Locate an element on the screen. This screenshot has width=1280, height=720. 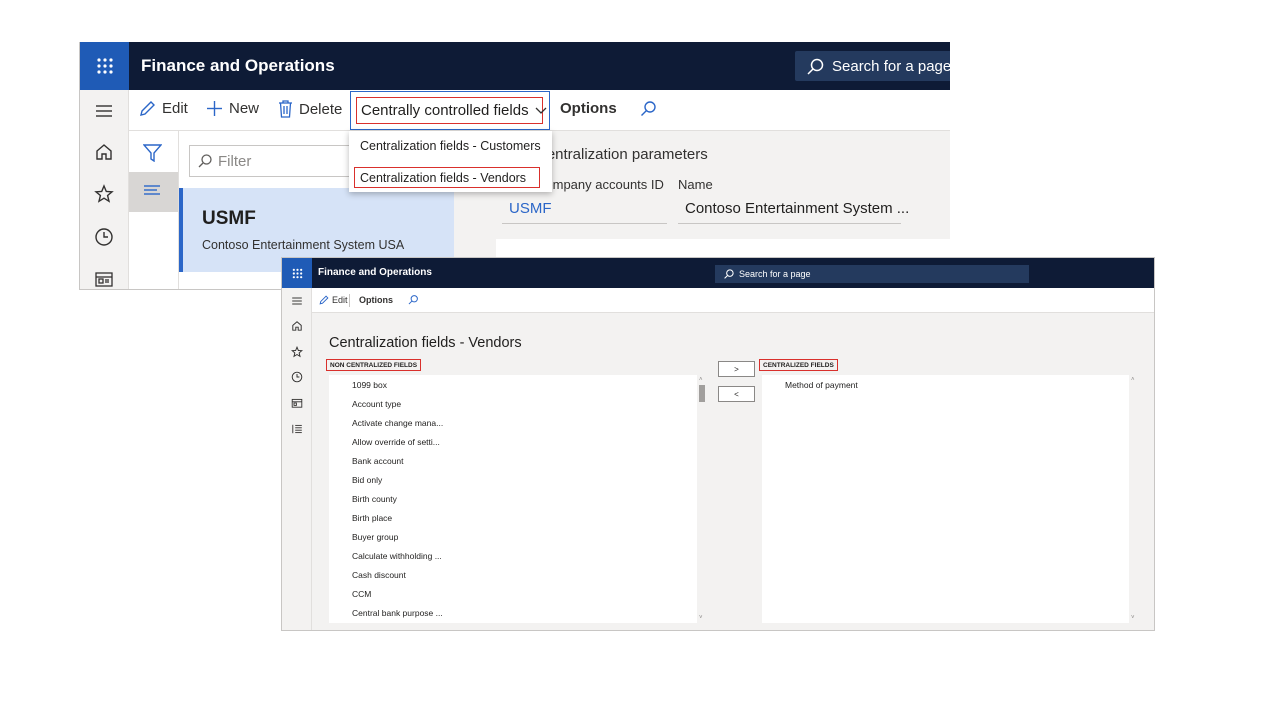
list-item: Buyer group is located at coordinates (375, 537).